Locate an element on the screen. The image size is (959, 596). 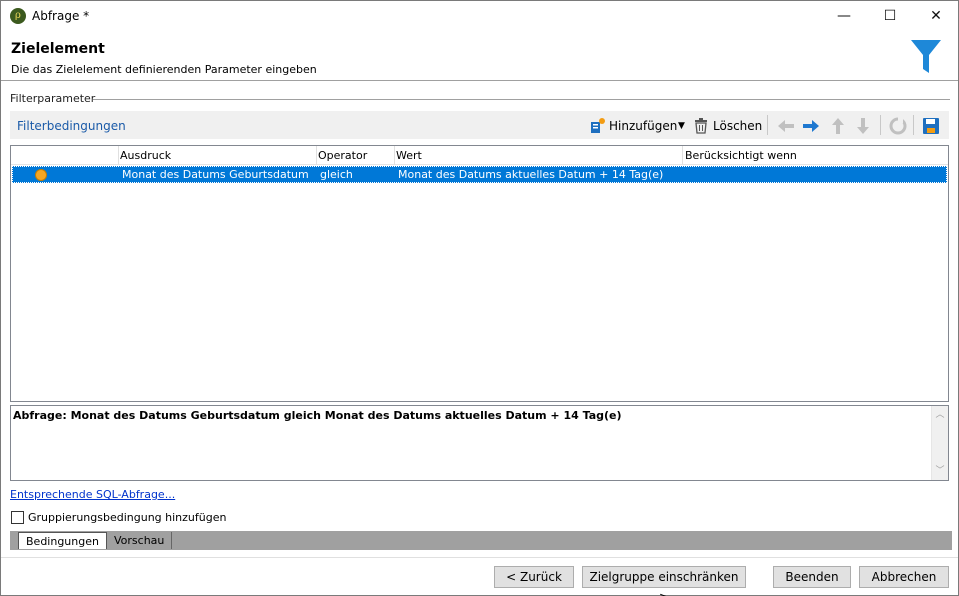
page-title: Zielelement is located at coordinates (58, 49).